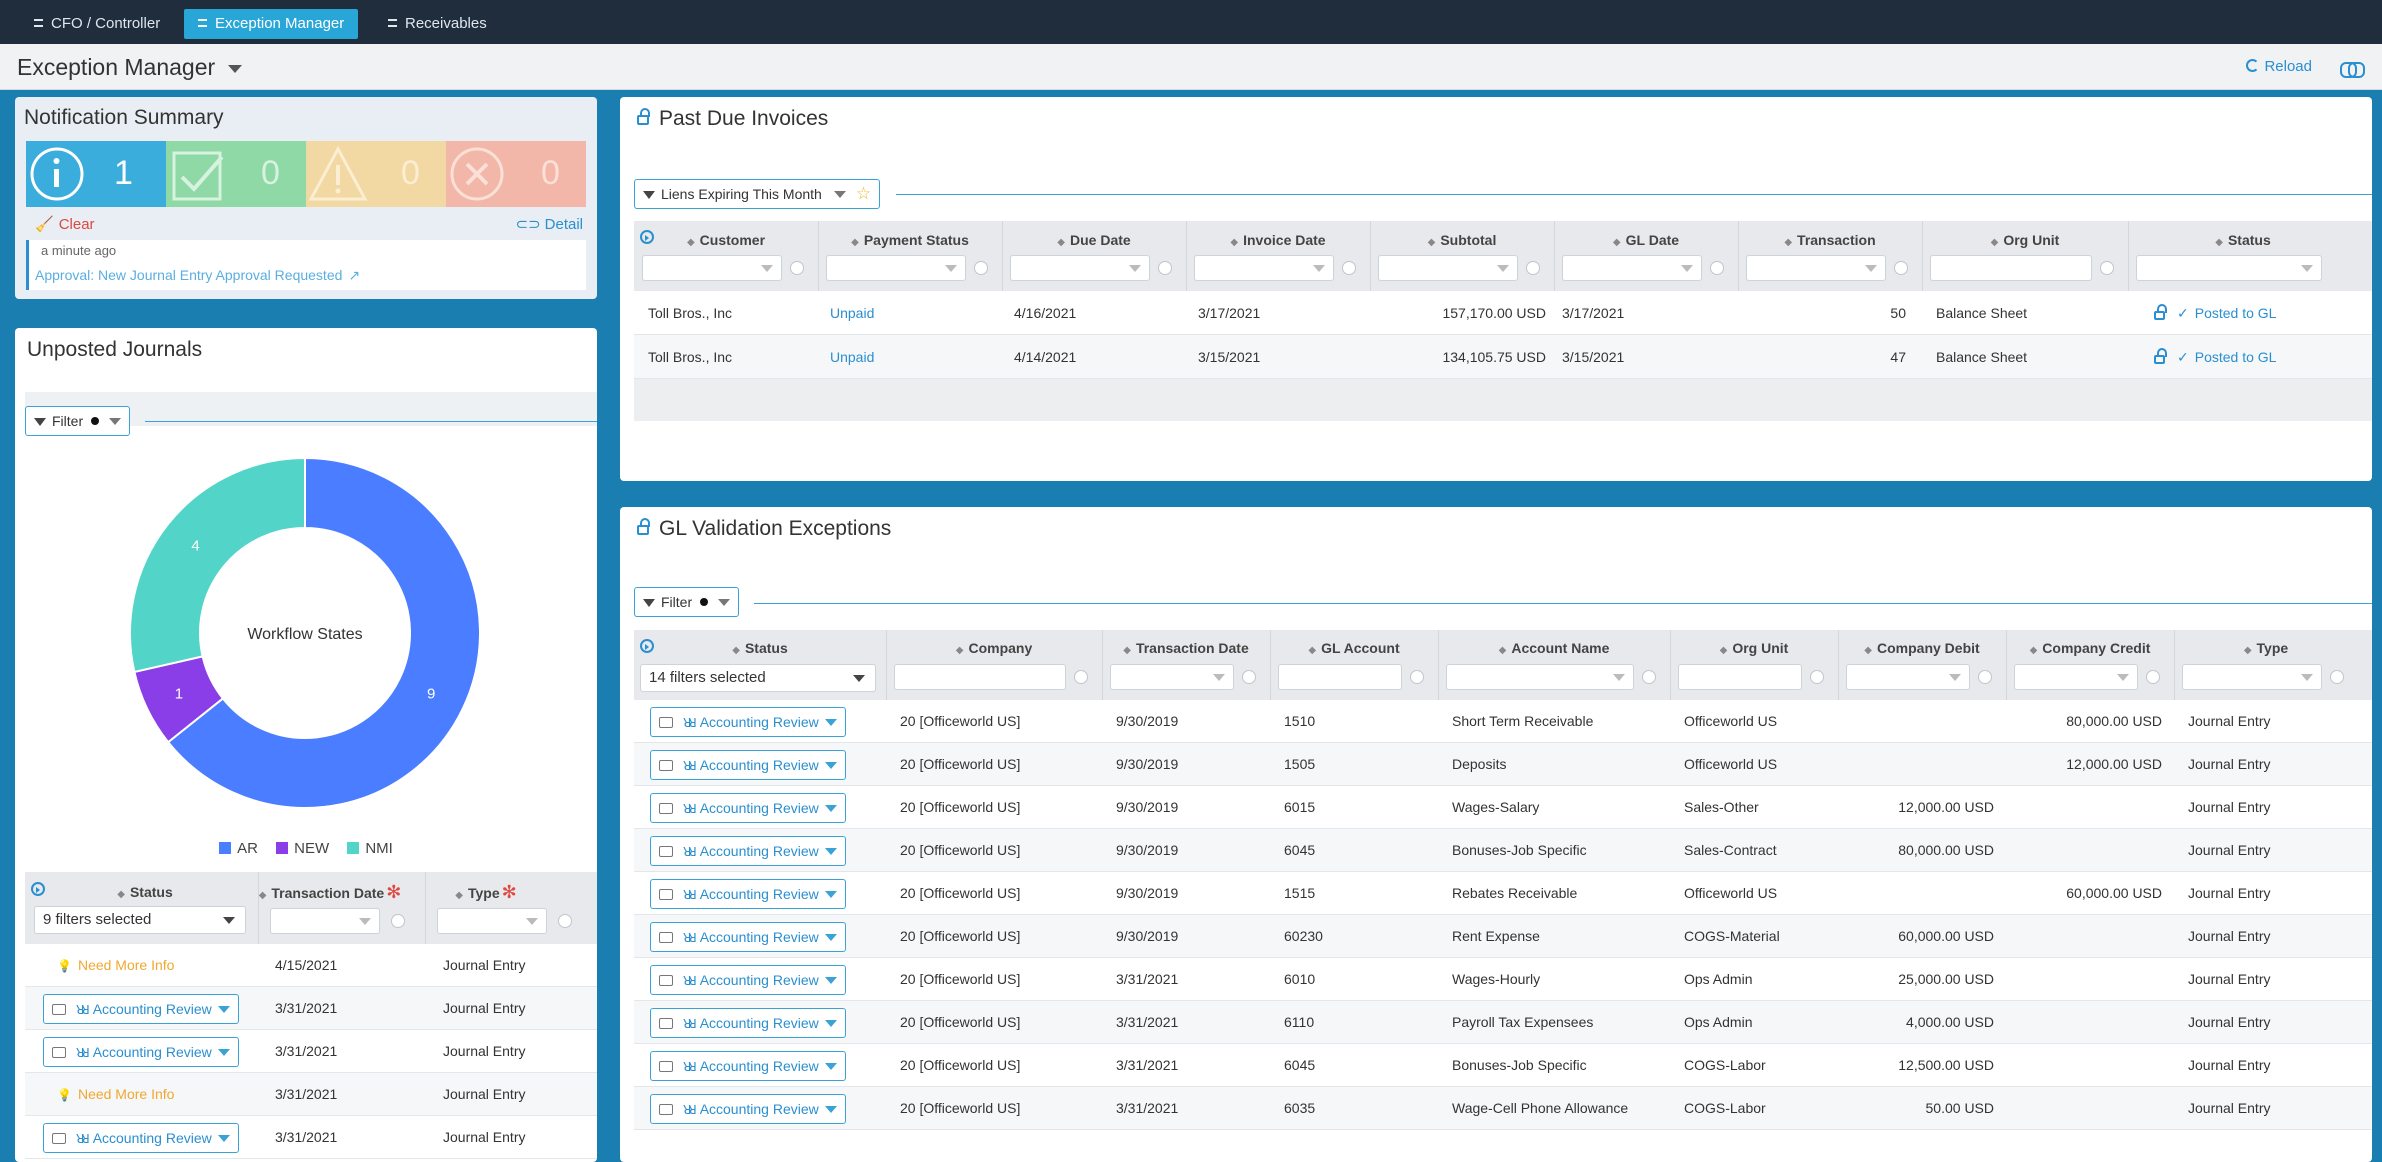 This screenshot has height=1162, width=2382. Describe the element at coordinates (1278, 240) in the screenshot. I see `column-header: ◆ Invoice Date` at that location.